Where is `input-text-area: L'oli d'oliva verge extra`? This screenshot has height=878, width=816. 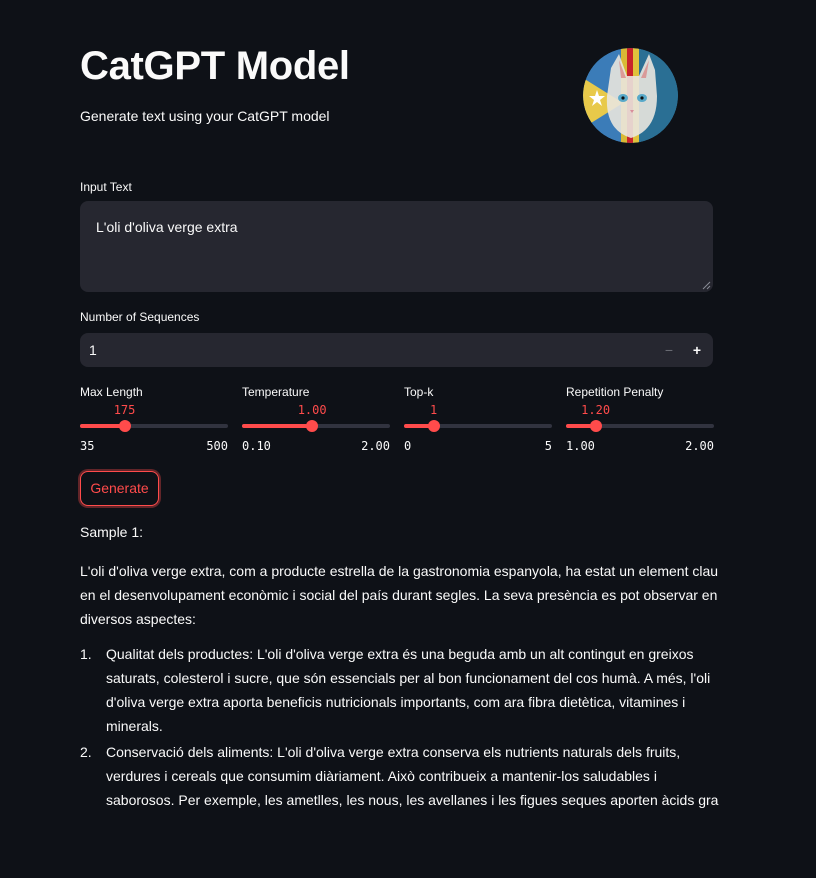 input-text-area: L'oli d'oliva verge extra is located at coordinates (396, 246).